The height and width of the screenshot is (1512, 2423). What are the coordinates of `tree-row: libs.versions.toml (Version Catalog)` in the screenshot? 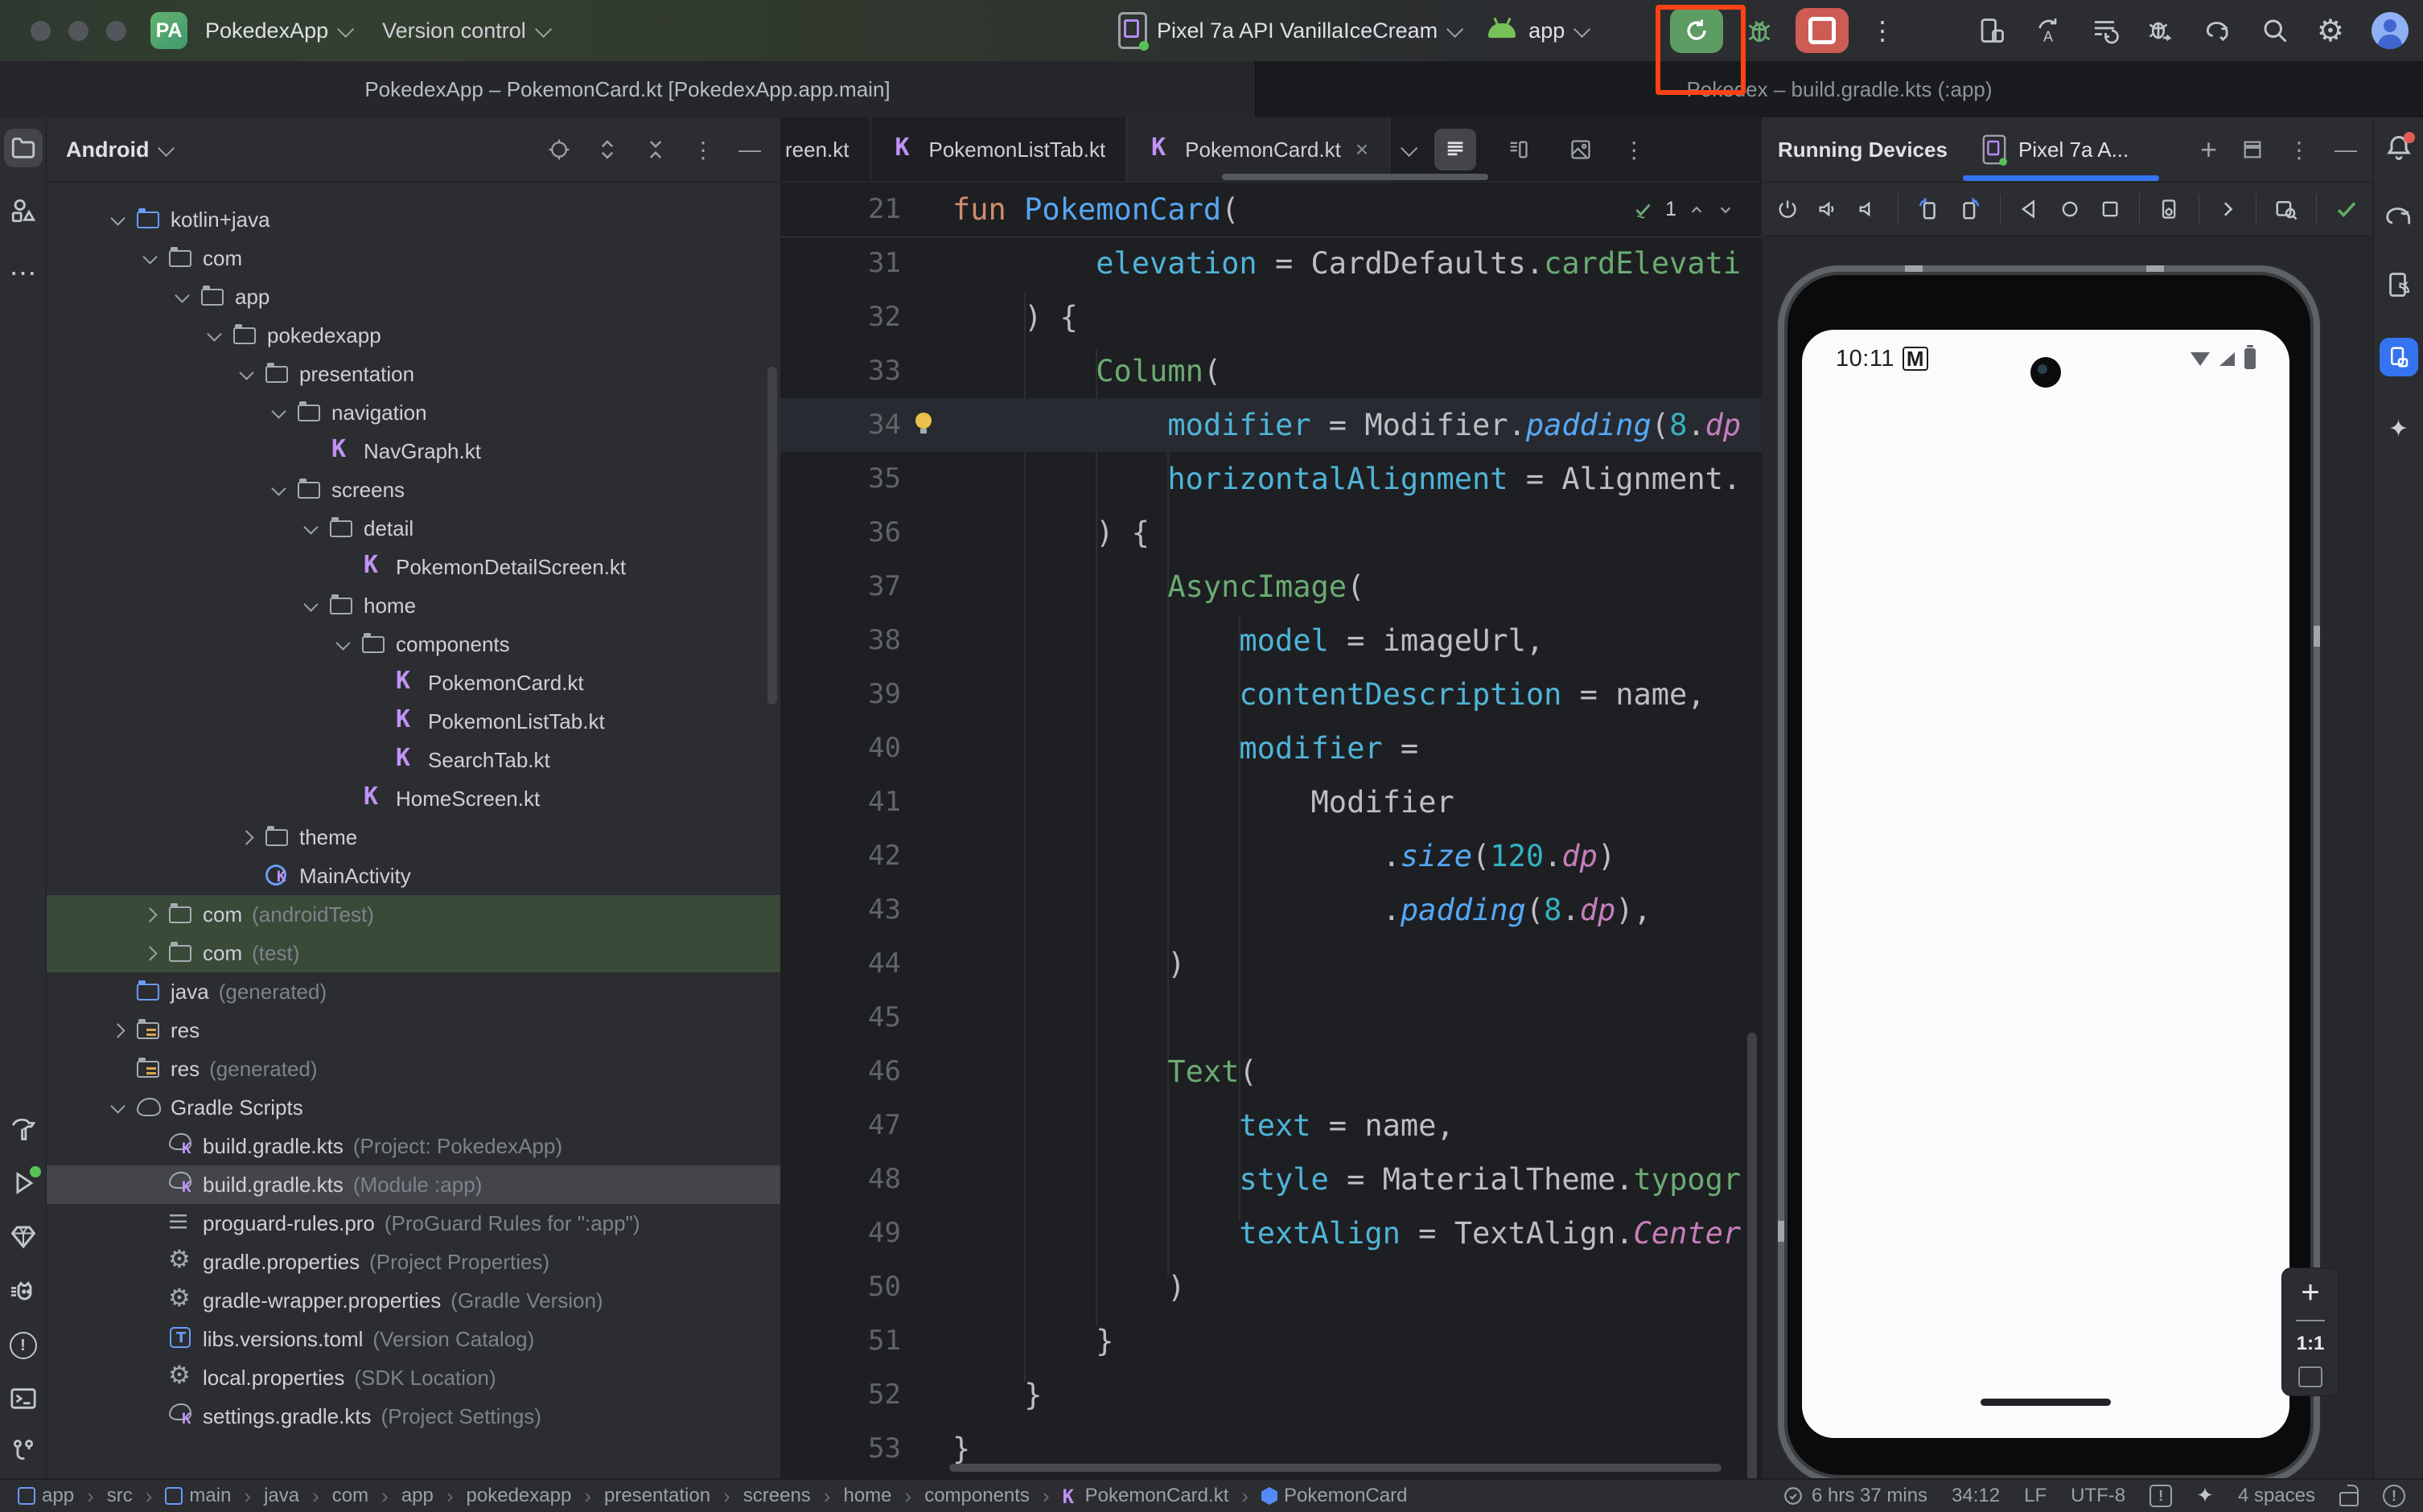 It's located at (413, 1339).